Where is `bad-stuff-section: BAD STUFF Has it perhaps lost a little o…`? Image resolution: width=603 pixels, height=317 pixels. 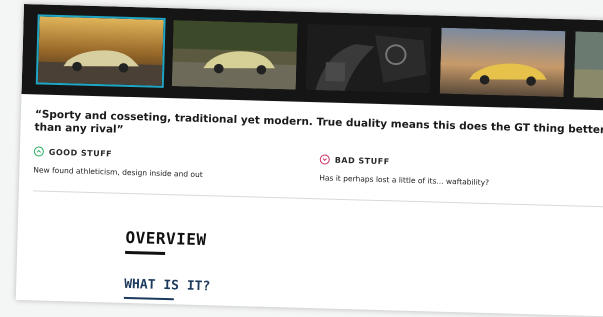
bad-stuff-section: BAD STUFF Has it perhaps lost a little o… is located at coordinates (404, 170).